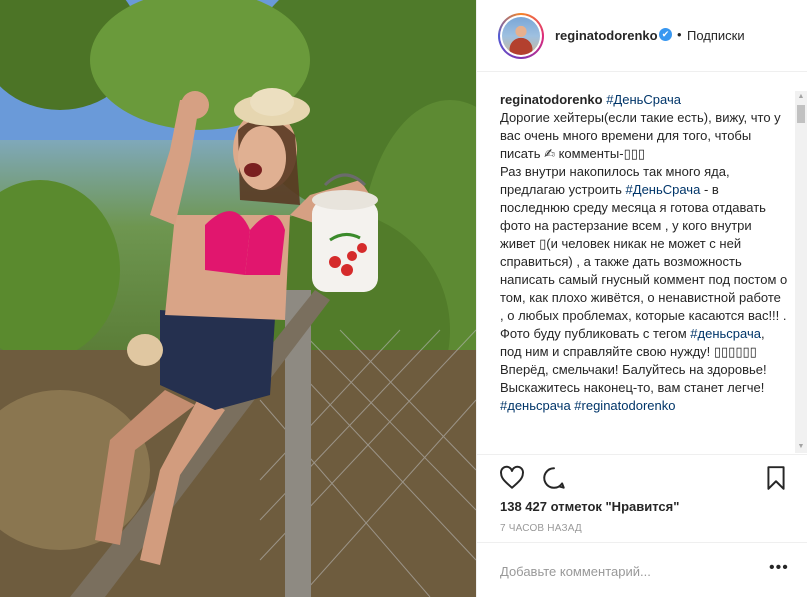  I want to click on following-button: Подписки, so click(716, 35).